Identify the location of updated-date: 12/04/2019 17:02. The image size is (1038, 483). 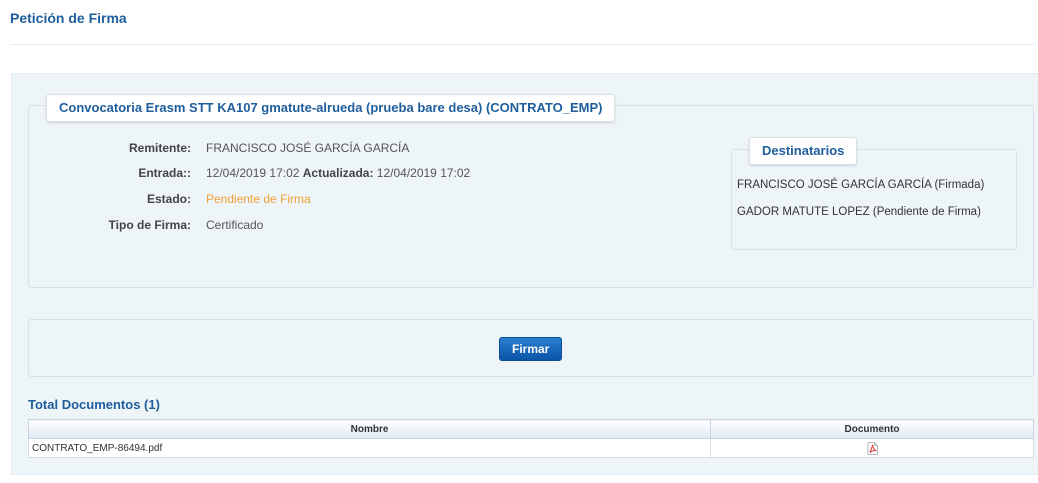
(423, 173).